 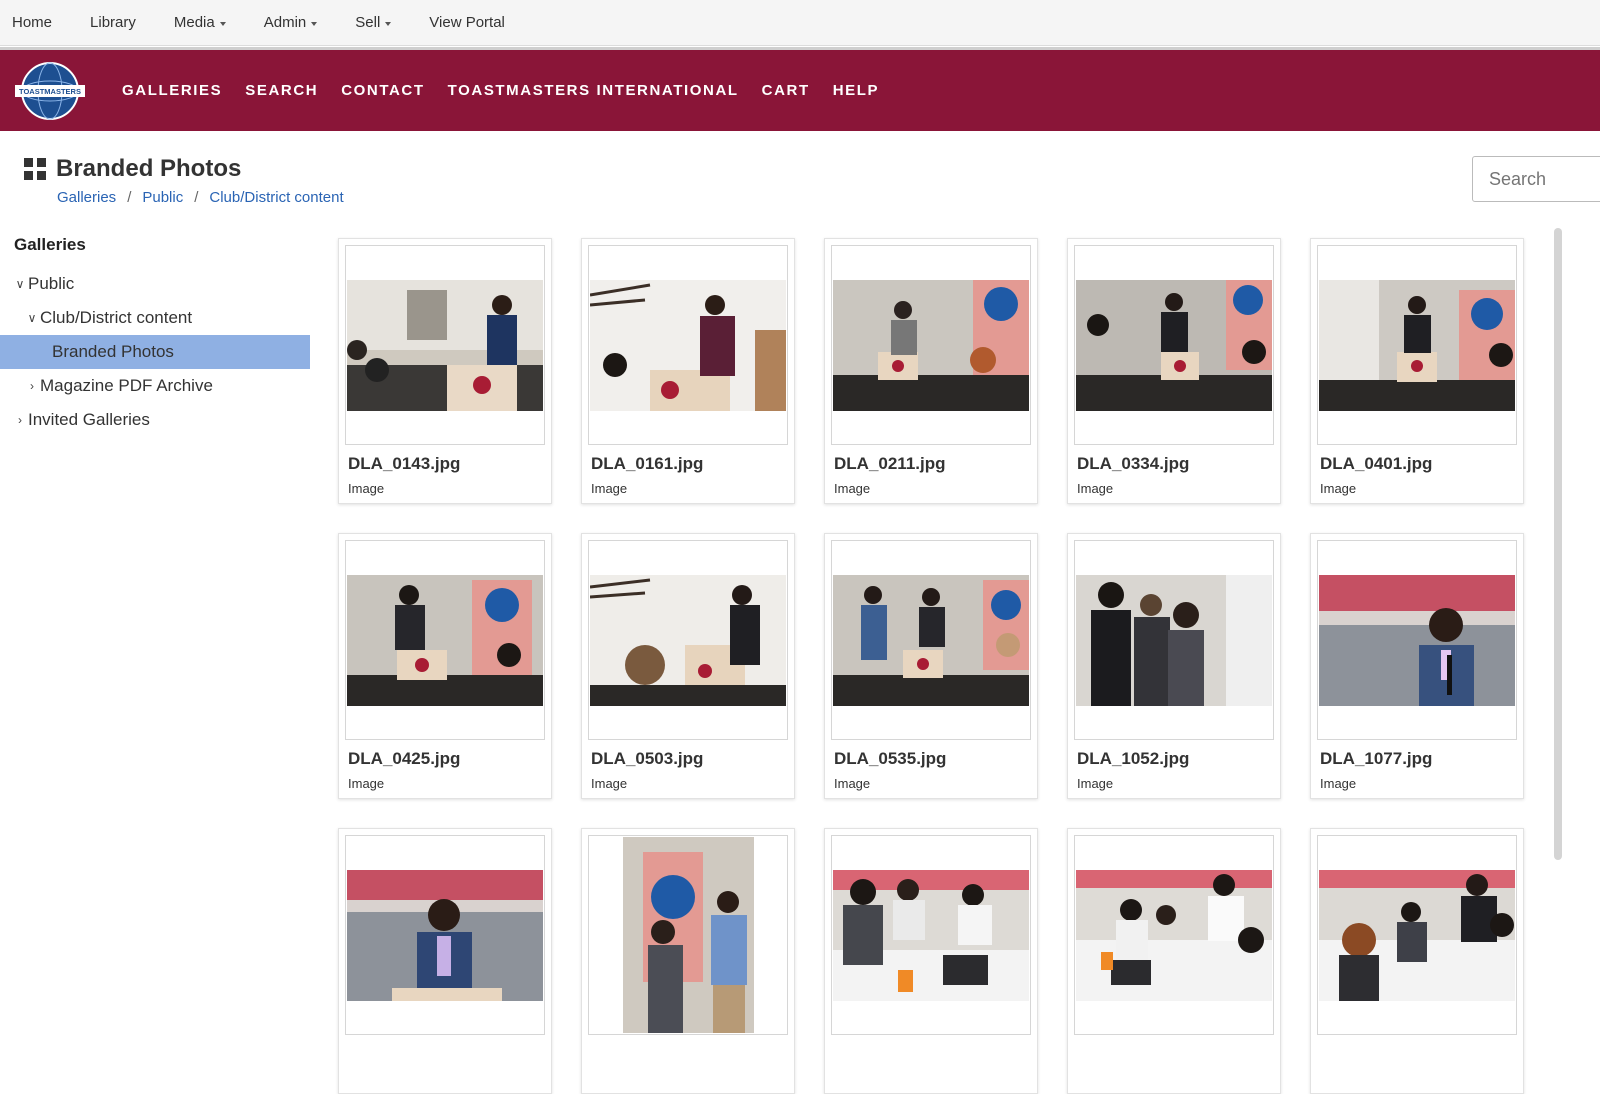 I want to click on grid-view-icon, so click(x=35, y=169).